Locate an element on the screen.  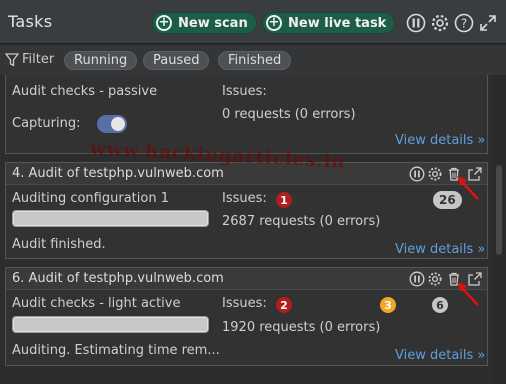
toggle-knob is located at coordinates (118, 124).